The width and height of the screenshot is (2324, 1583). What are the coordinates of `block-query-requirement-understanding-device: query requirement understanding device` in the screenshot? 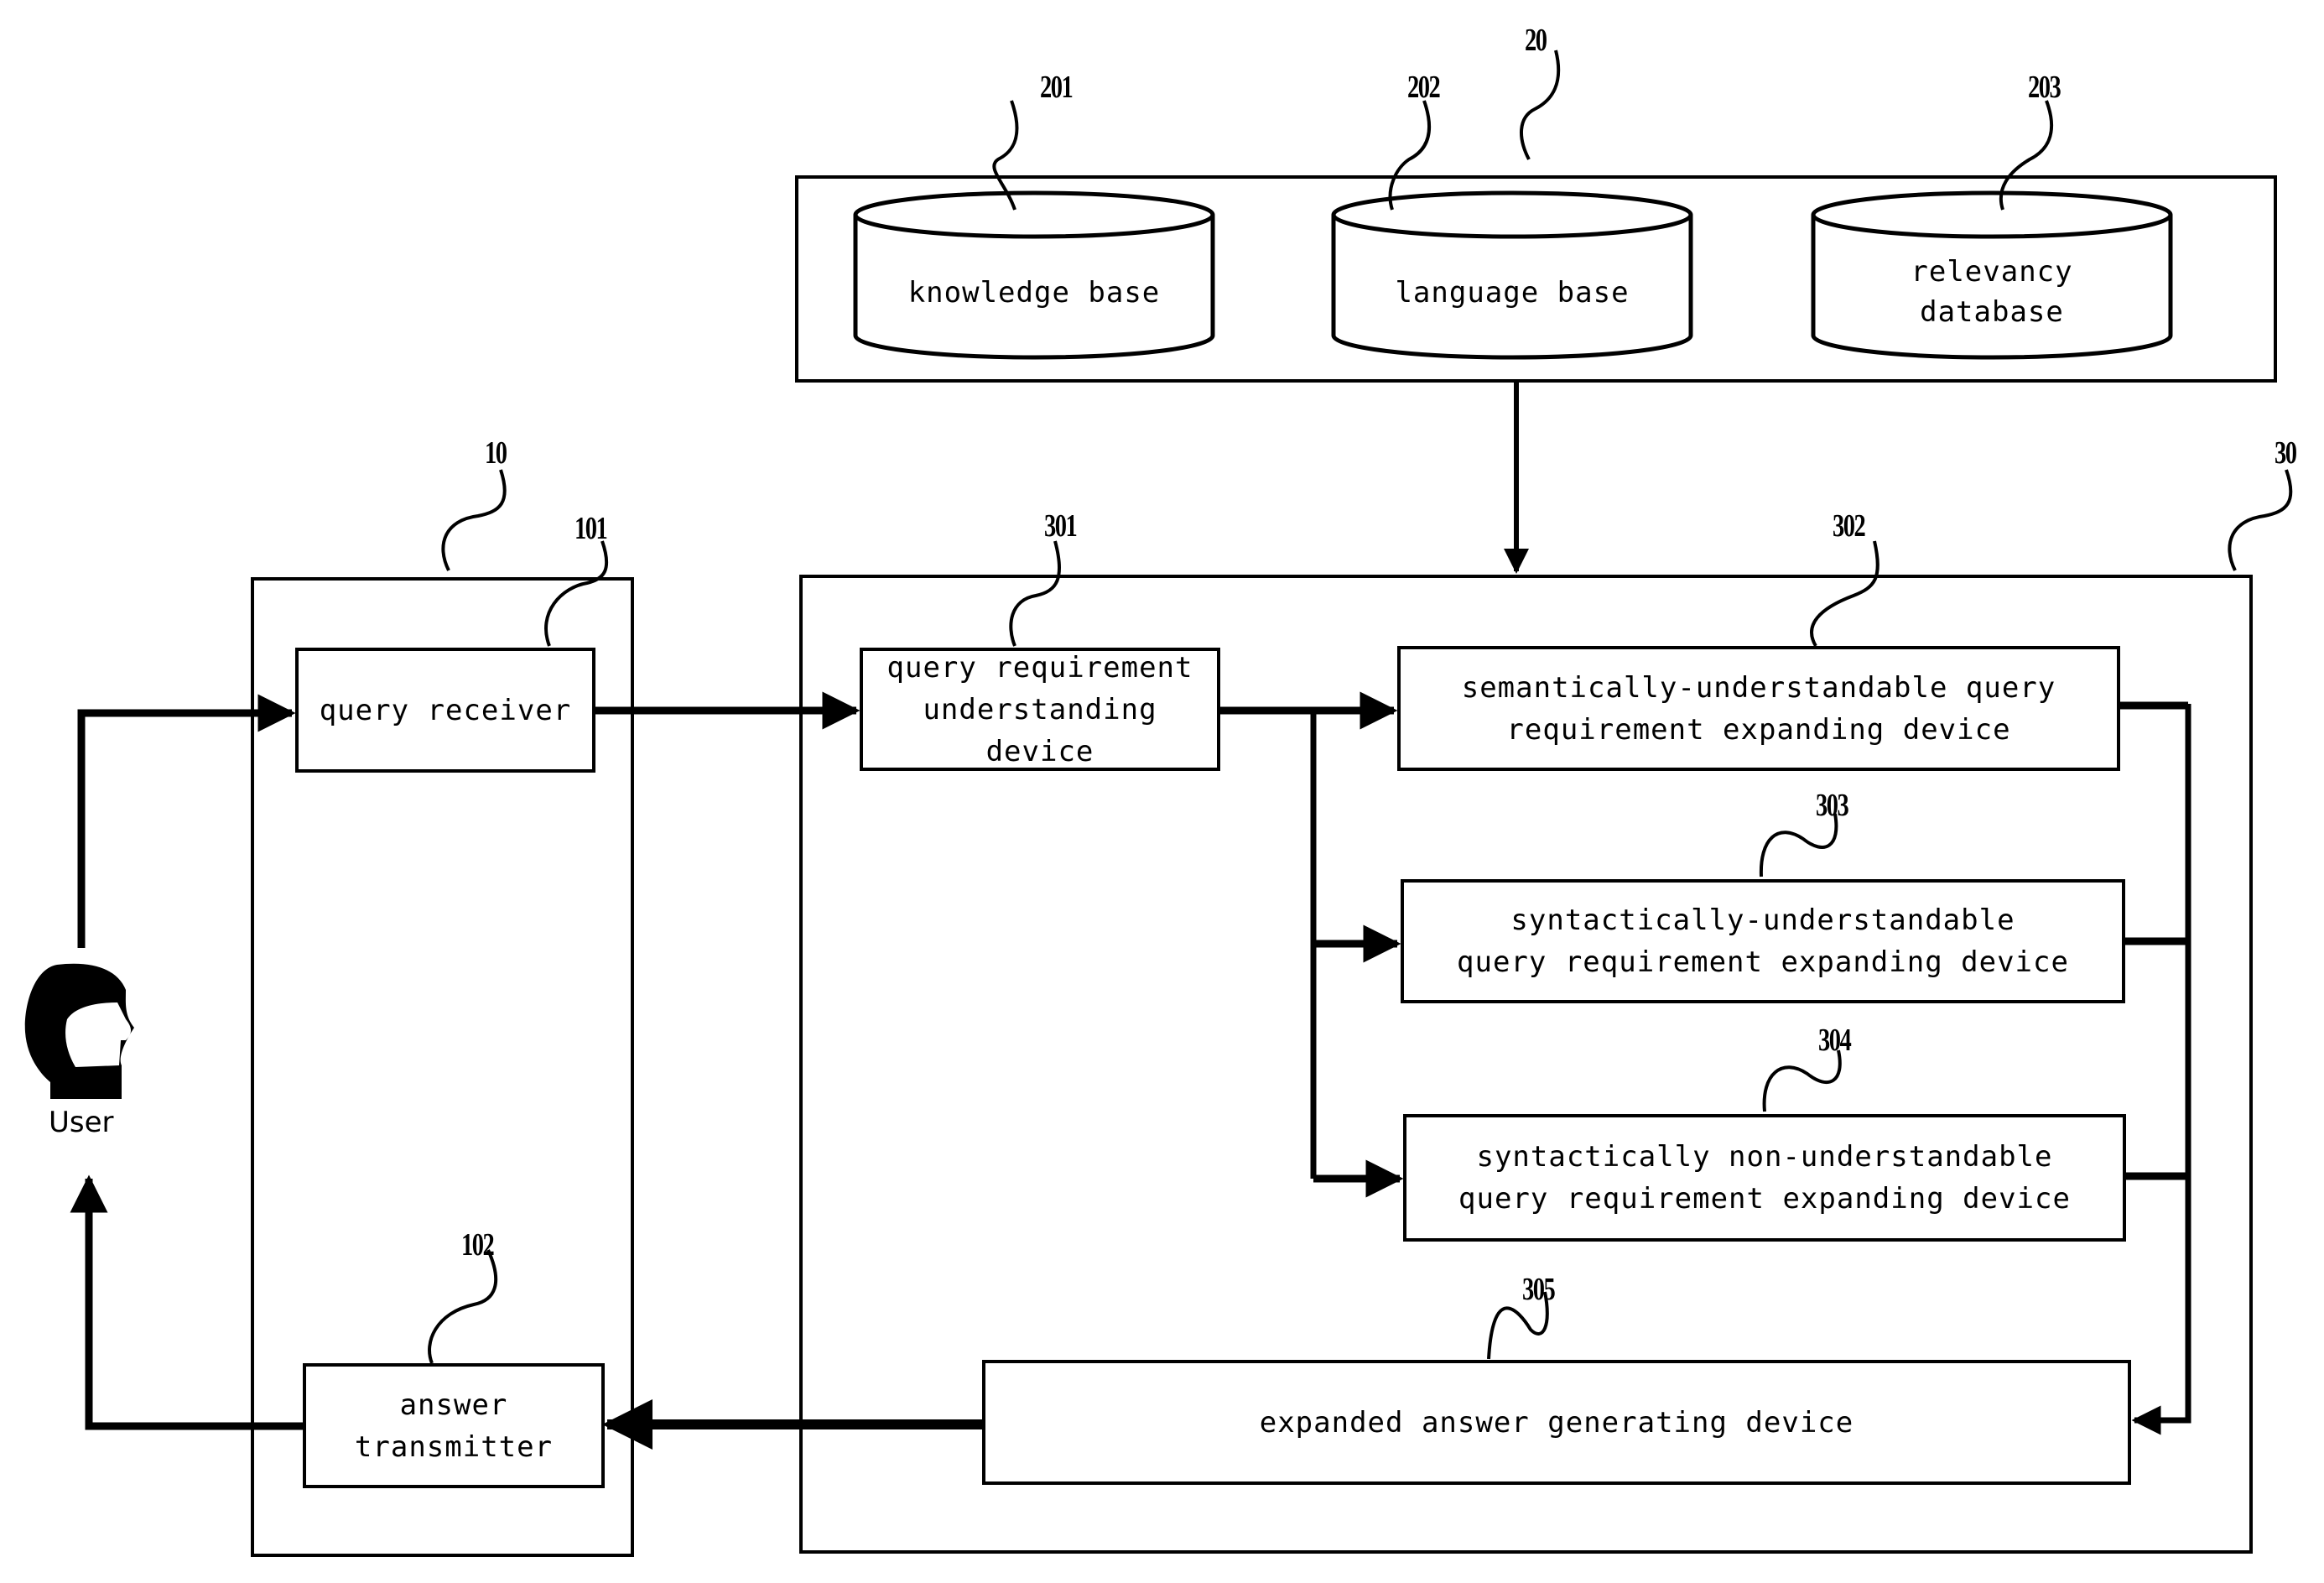 It's located at (1040, 709).